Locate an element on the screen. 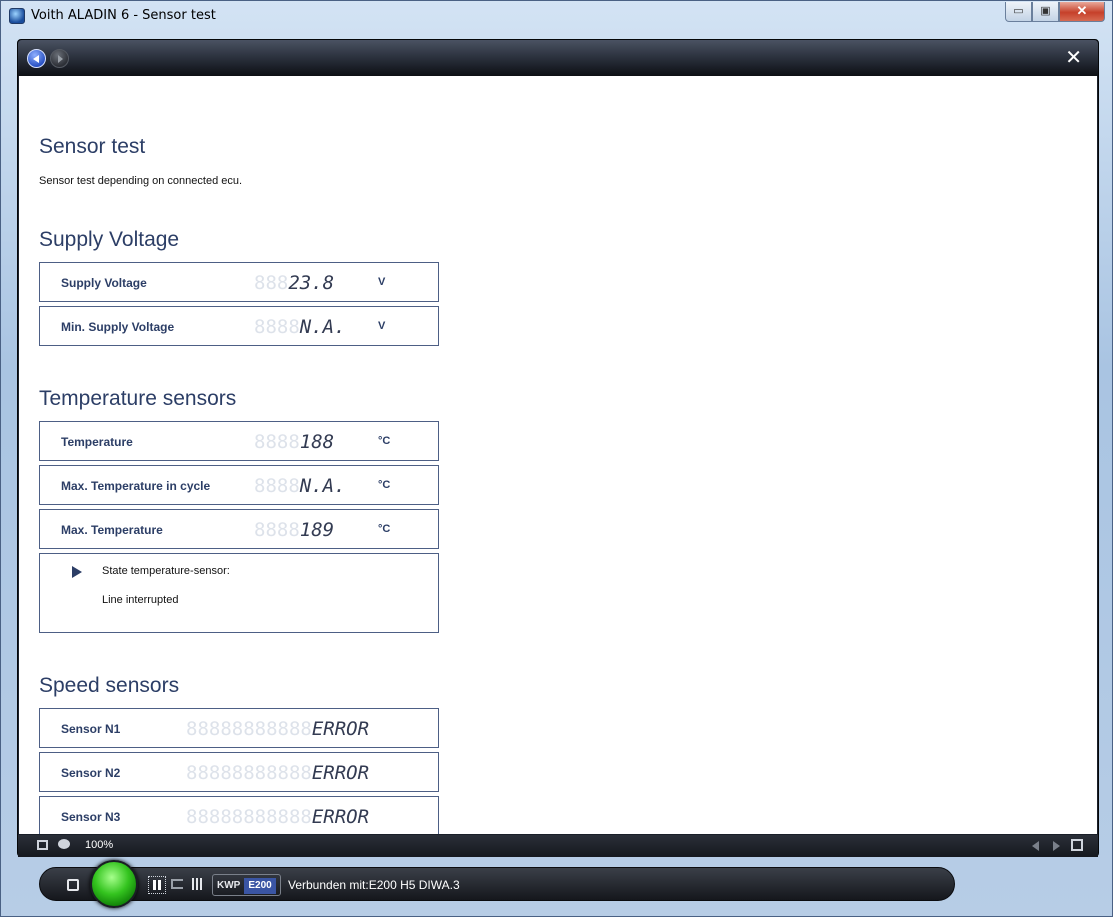 The width and height of the screenshot is (1113, 917). zoom-level: 100% is located at coordinates (99, 845).